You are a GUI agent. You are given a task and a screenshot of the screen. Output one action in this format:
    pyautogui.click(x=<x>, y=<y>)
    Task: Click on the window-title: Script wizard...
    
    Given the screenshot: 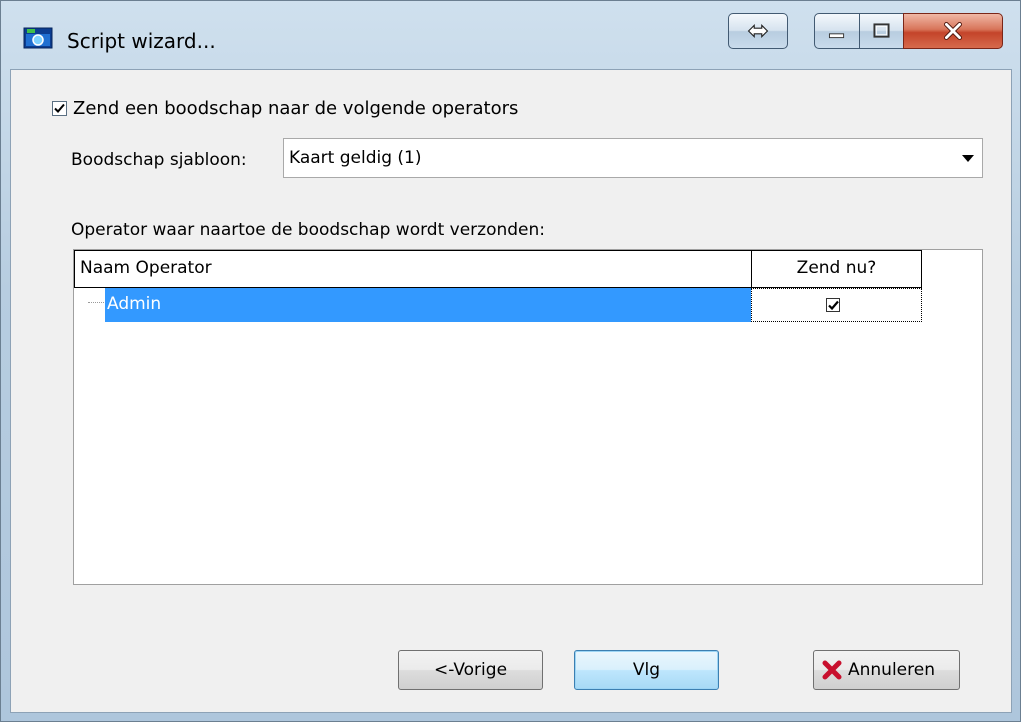 What is the action you would take?
    pyautogui.click(x=141, y=41)
    